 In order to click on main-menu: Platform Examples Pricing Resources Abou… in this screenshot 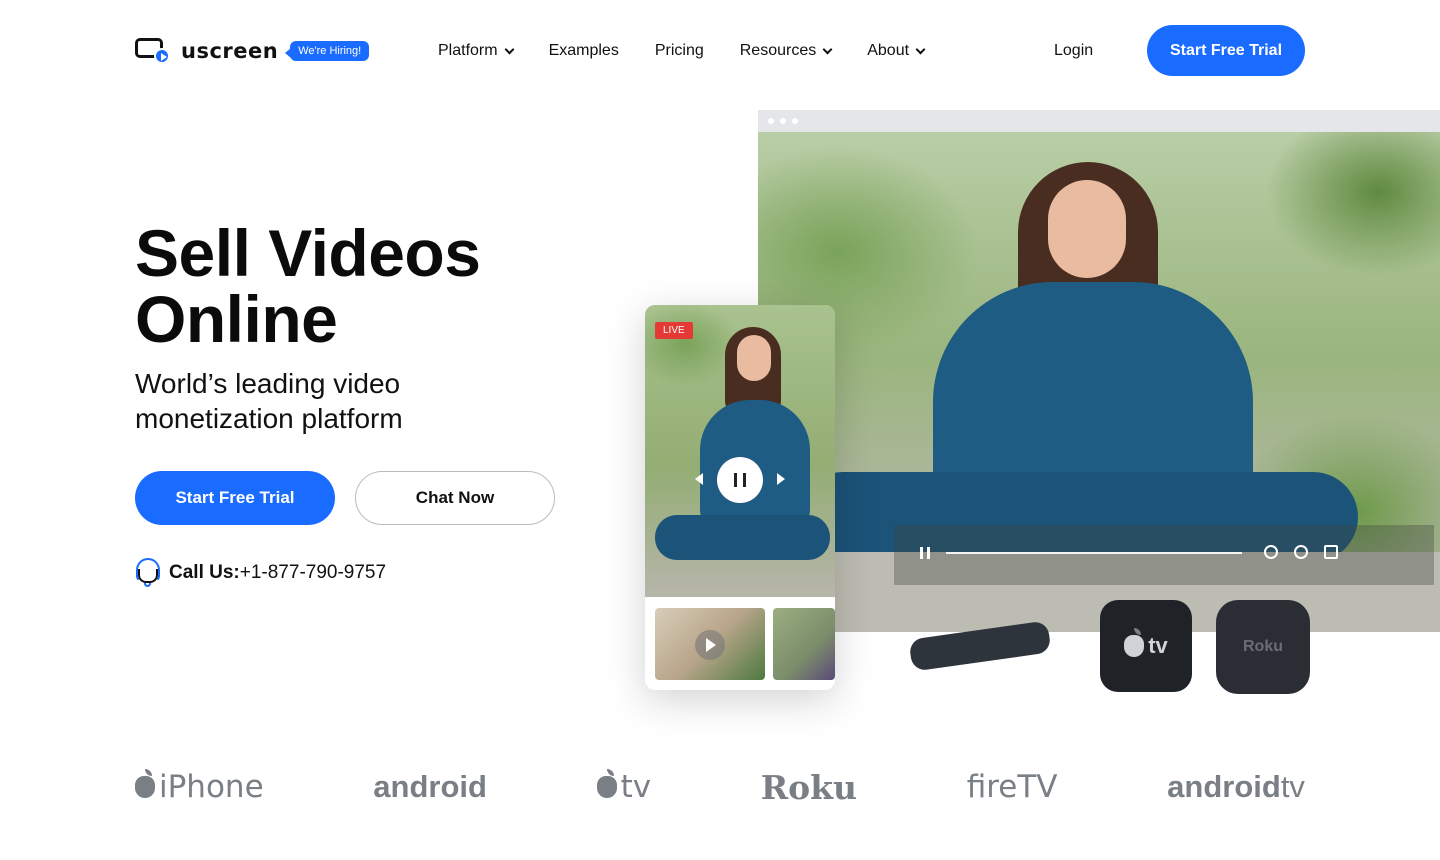, I will do `click(699, 51)`.